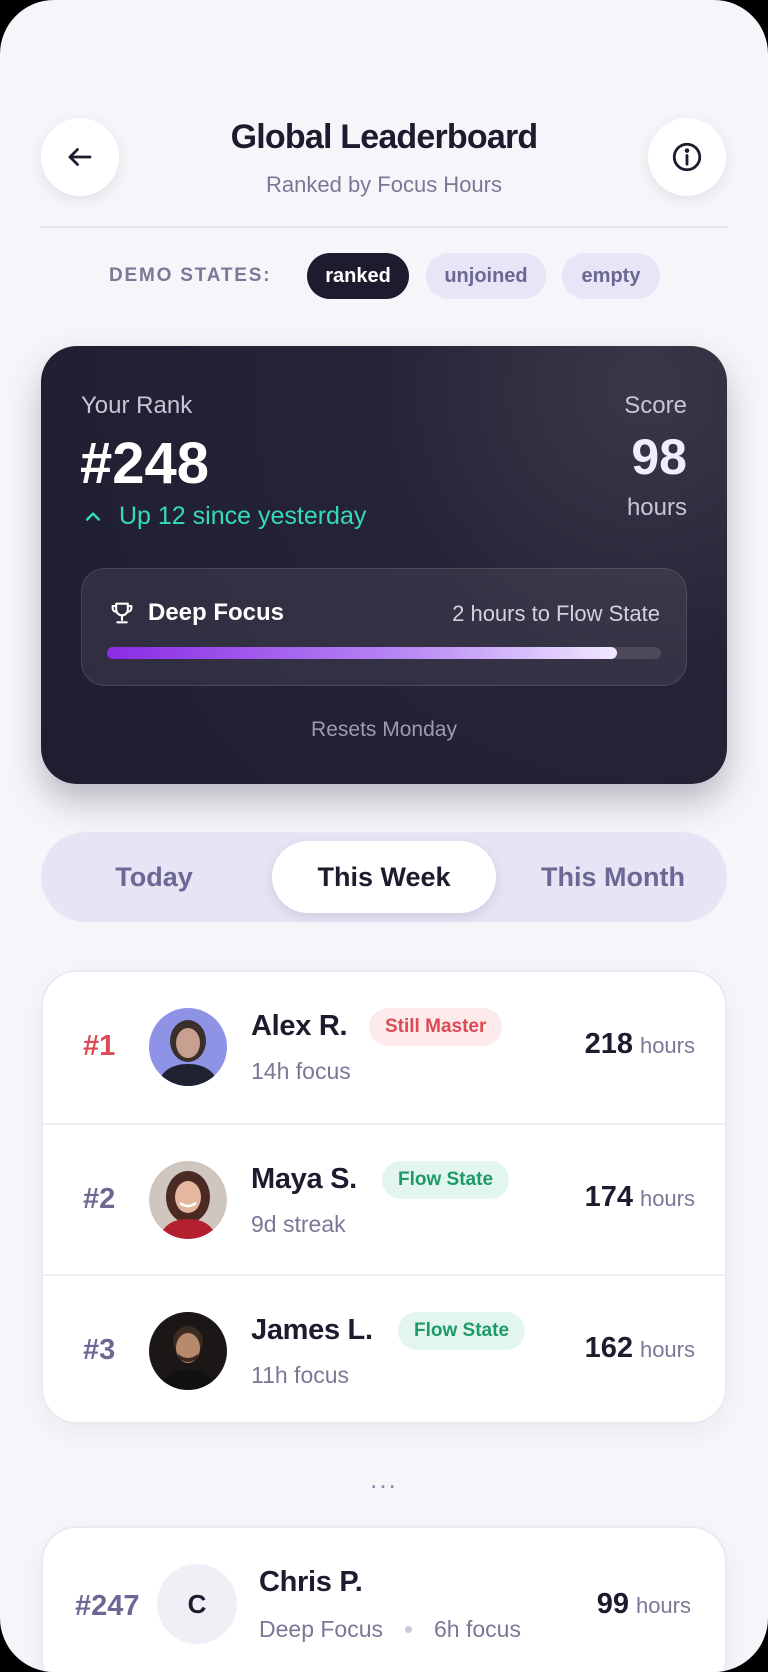 Image resolution: width=768 pixels, height=1672 pixels. Describe the element at coordinates (304, 1179) in the screenshot. I see `leader-name: Maya S.` at that location.